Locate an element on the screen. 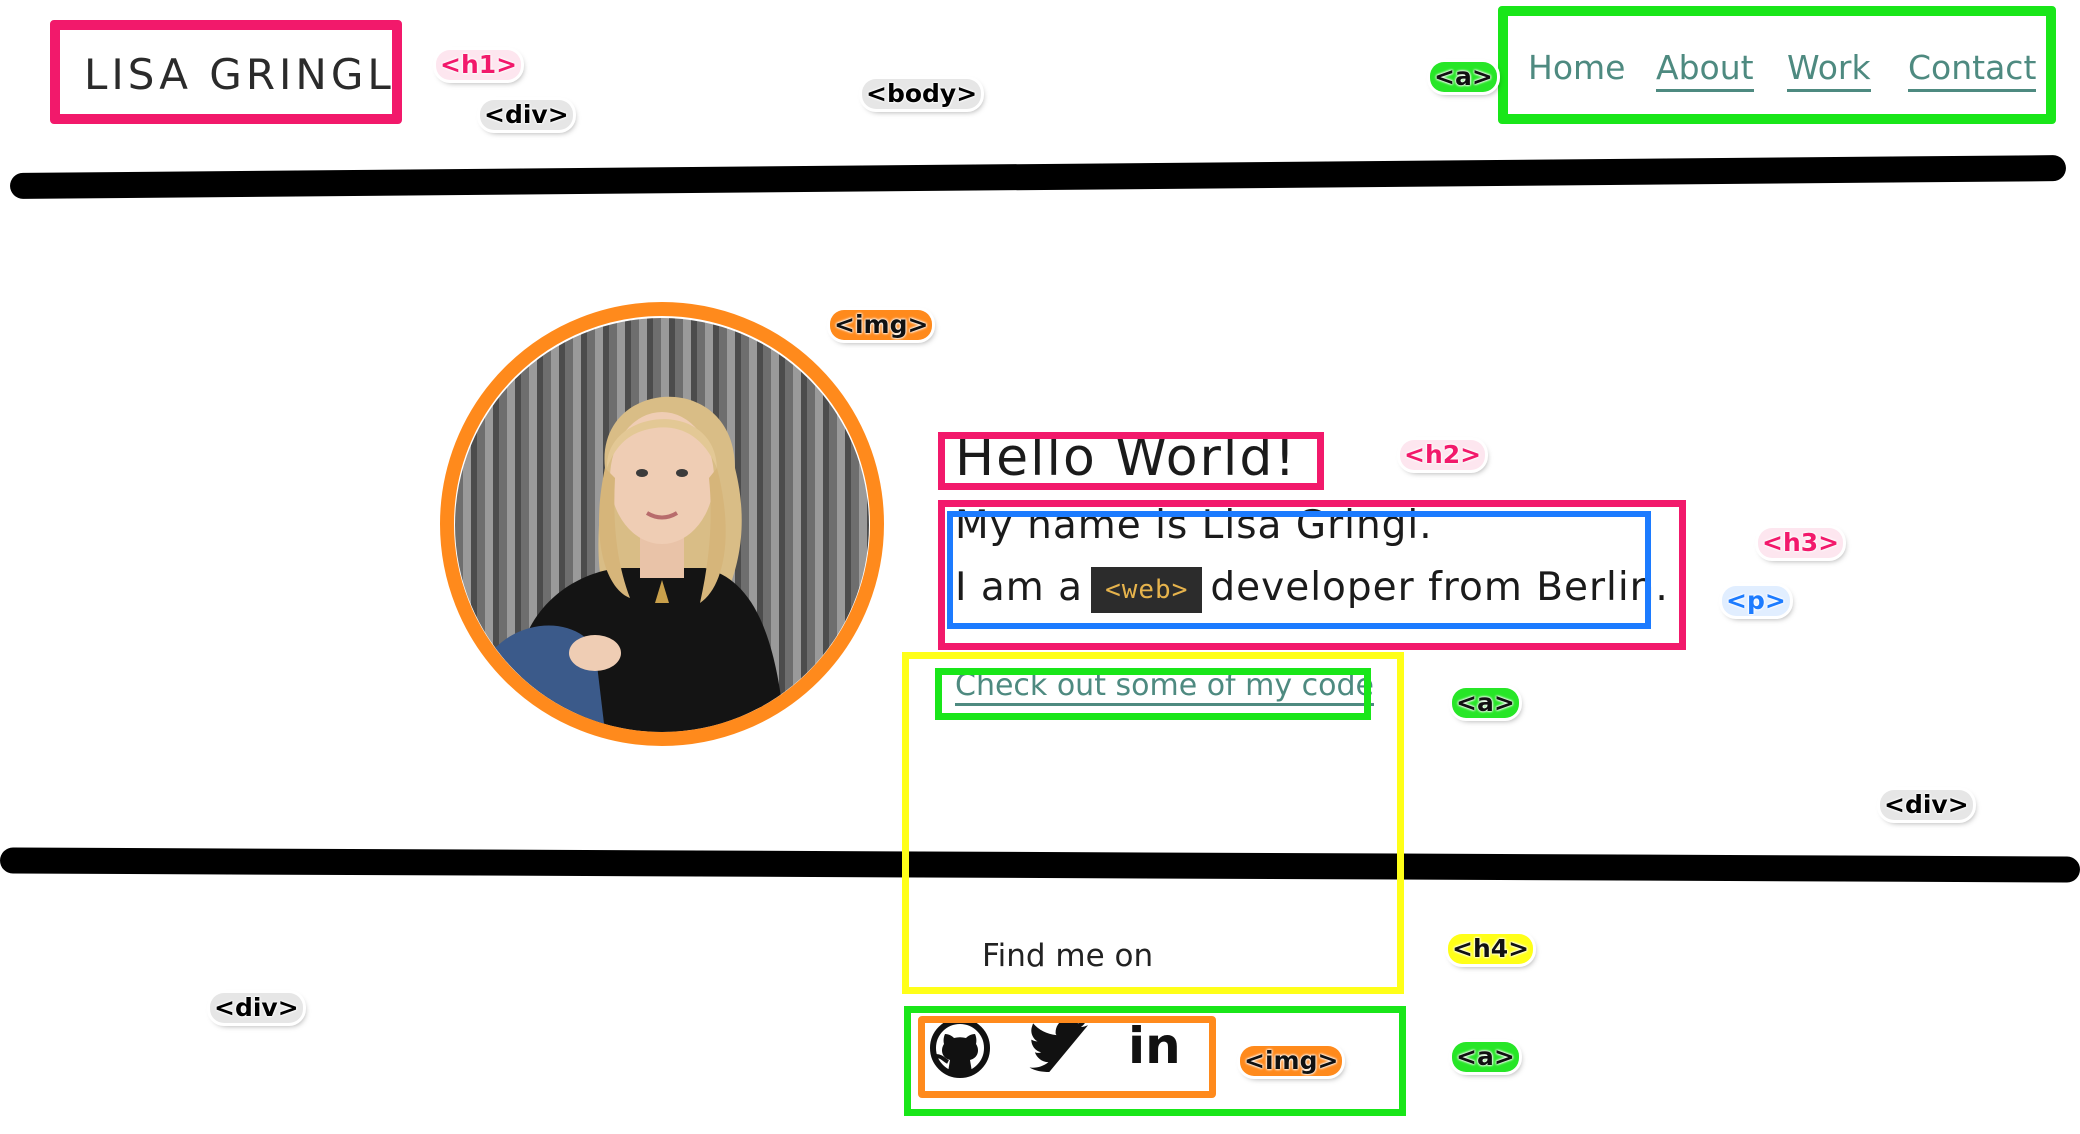 This screenshot has height=1134, width=2080. h2-tag: <h2> is located at coordinates (1443, 455).